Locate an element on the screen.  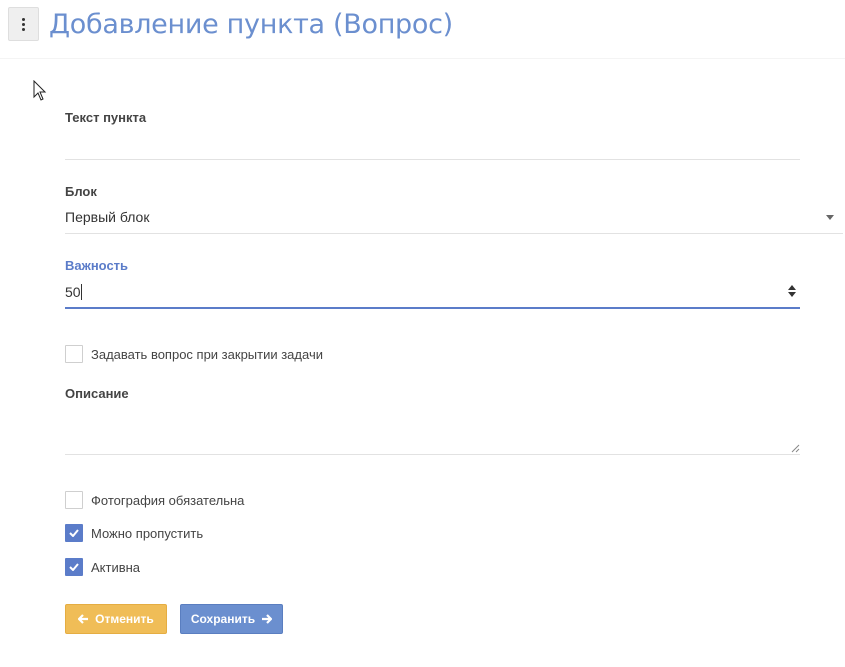
save-button-label: Сохранить is located at coordinates (223, 619).